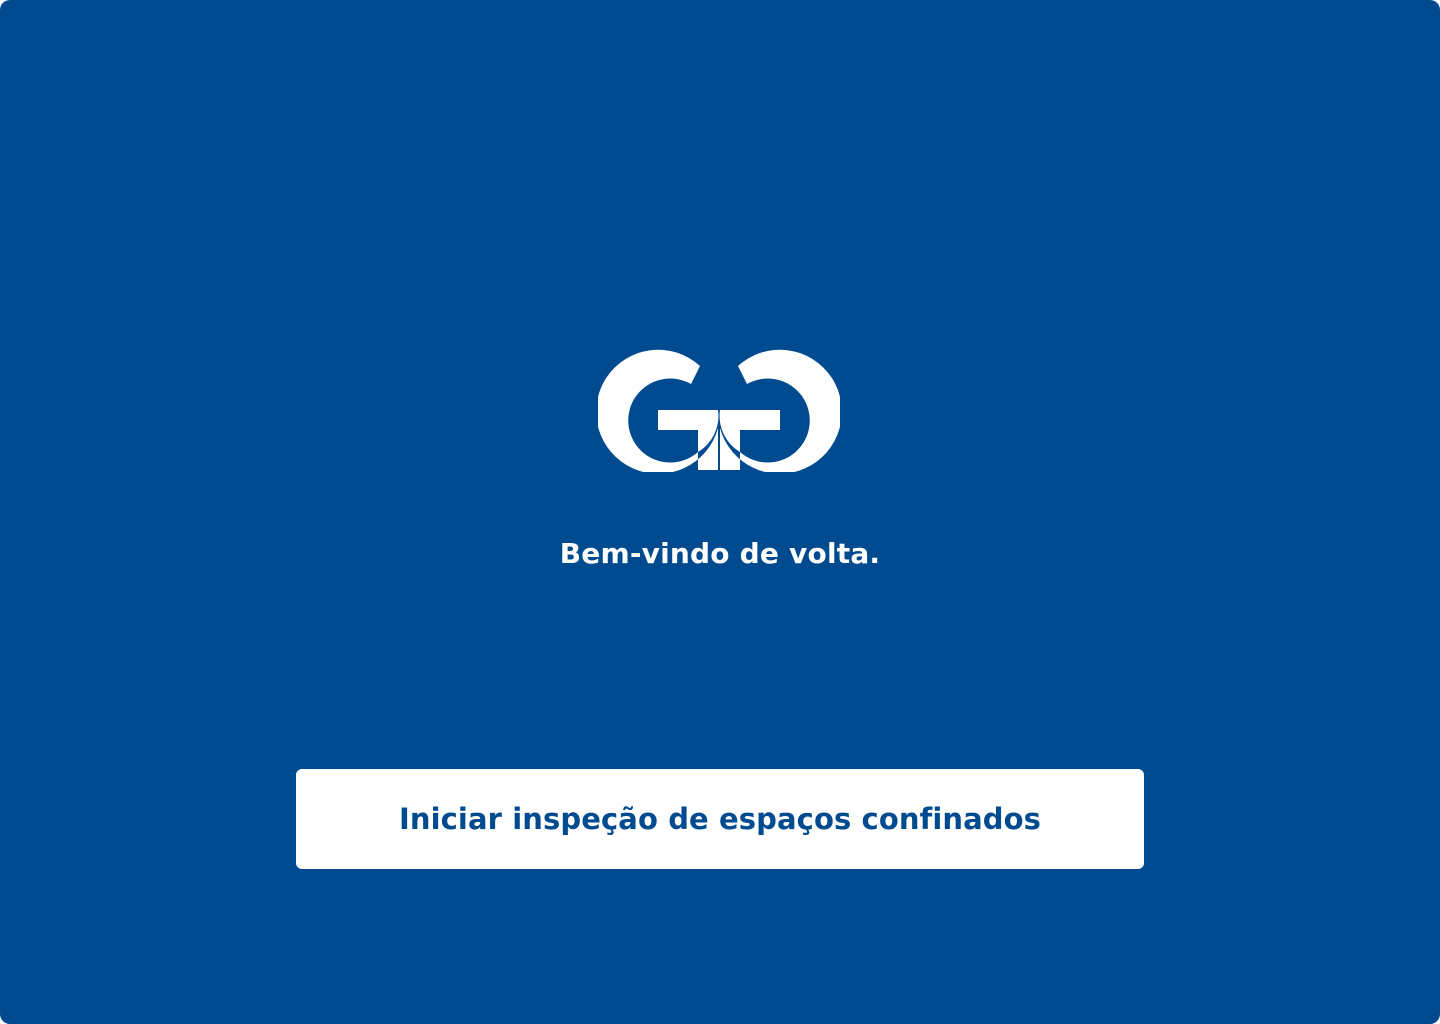 This screenshot has height=1024, width=1440. I want to click on start-inspection-label: Iniciar inspeção de espaços confinados, so click(720, 819).